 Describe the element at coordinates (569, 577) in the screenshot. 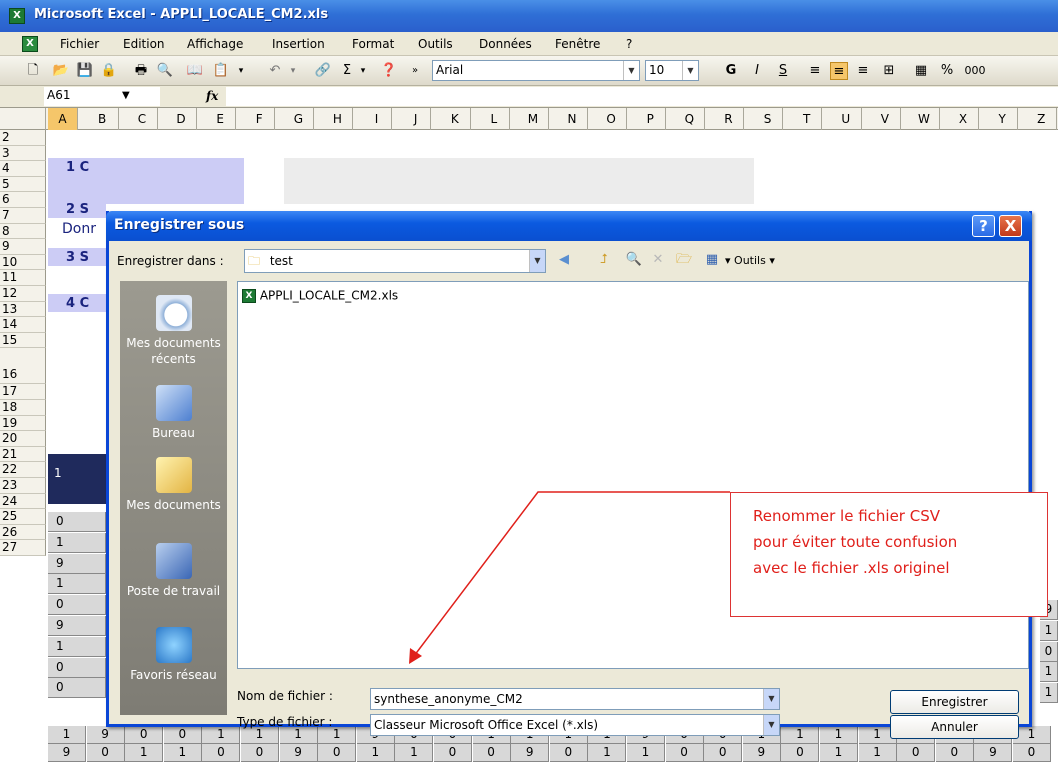

I see `callout-arrow` at that location.